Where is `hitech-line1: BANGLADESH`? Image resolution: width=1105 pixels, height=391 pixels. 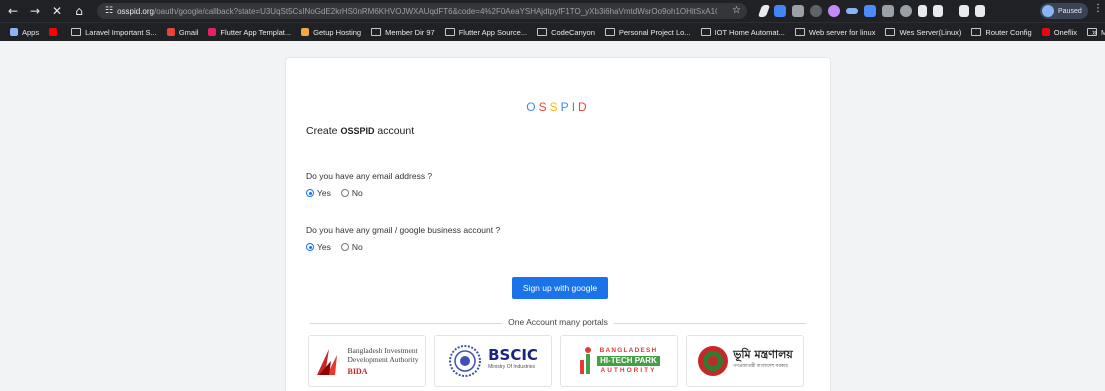 hitech-line1: BANGLADESH is located at coordinates (628, 350).